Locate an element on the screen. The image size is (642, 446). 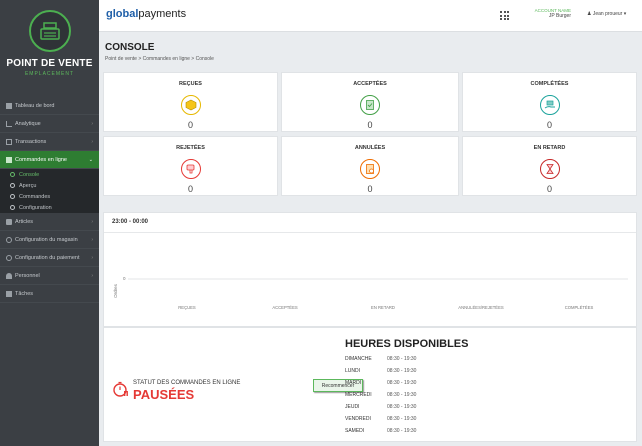
user-name: Jean proueur is located at coordinates (607, 14).